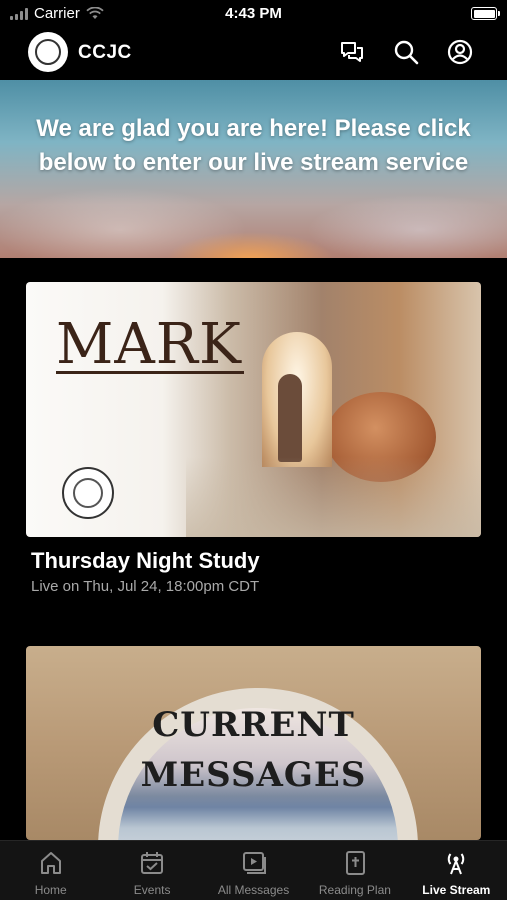  Describe the element at coordinates (152, 890) in the screenshot. I see `tab-label: Events` at that location.